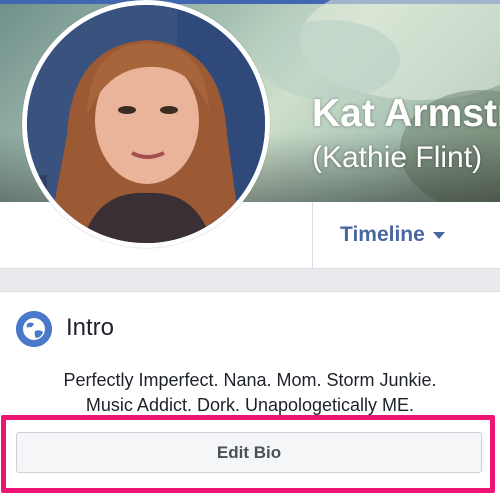 This screenshot has height=504, width=500. I want to click on caret-down-icon, so click(438, 235).